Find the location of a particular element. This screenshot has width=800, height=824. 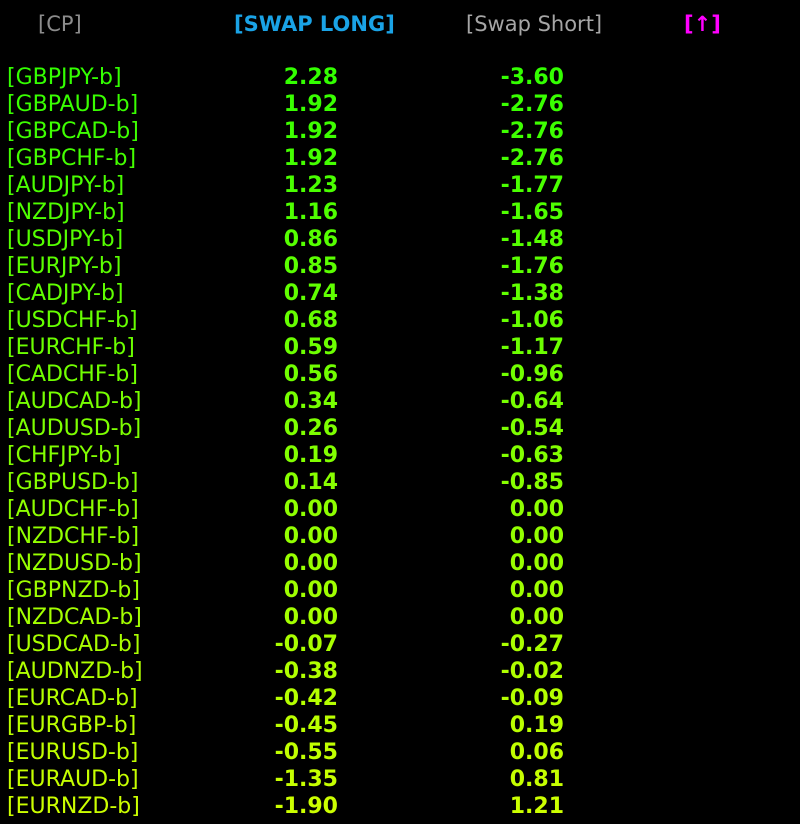

swap-short-value: -0.27 is located at coordinates (532, 644).